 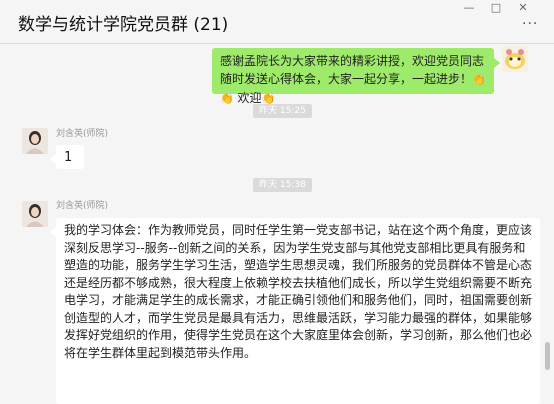 What do you see at coordinates (282, 111) in the screenshot?
I see `timestamp: 昨天 15:25` at bounding box center [282, 111].